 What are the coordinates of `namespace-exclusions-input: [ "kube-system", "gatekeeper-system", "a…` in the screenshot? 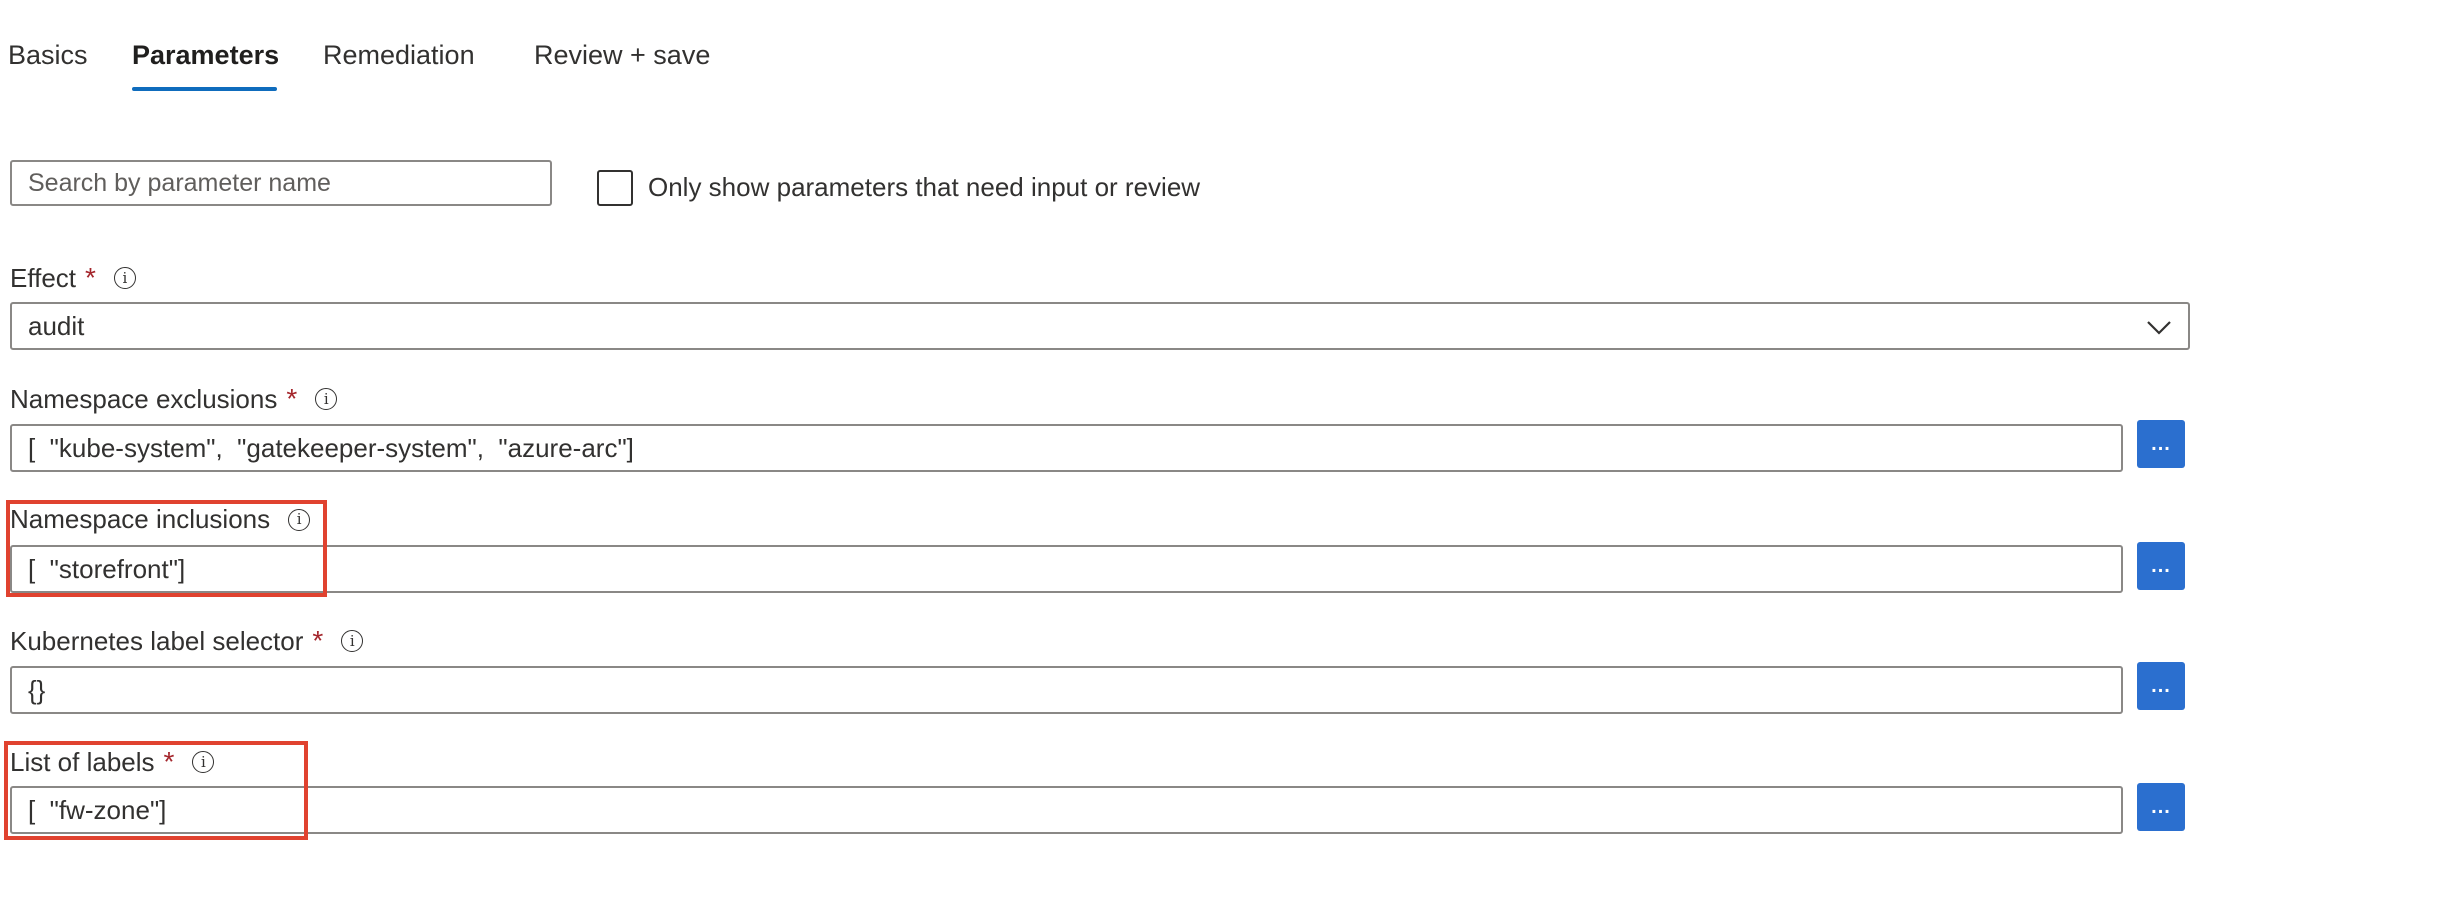 It's located at (1066, 448).